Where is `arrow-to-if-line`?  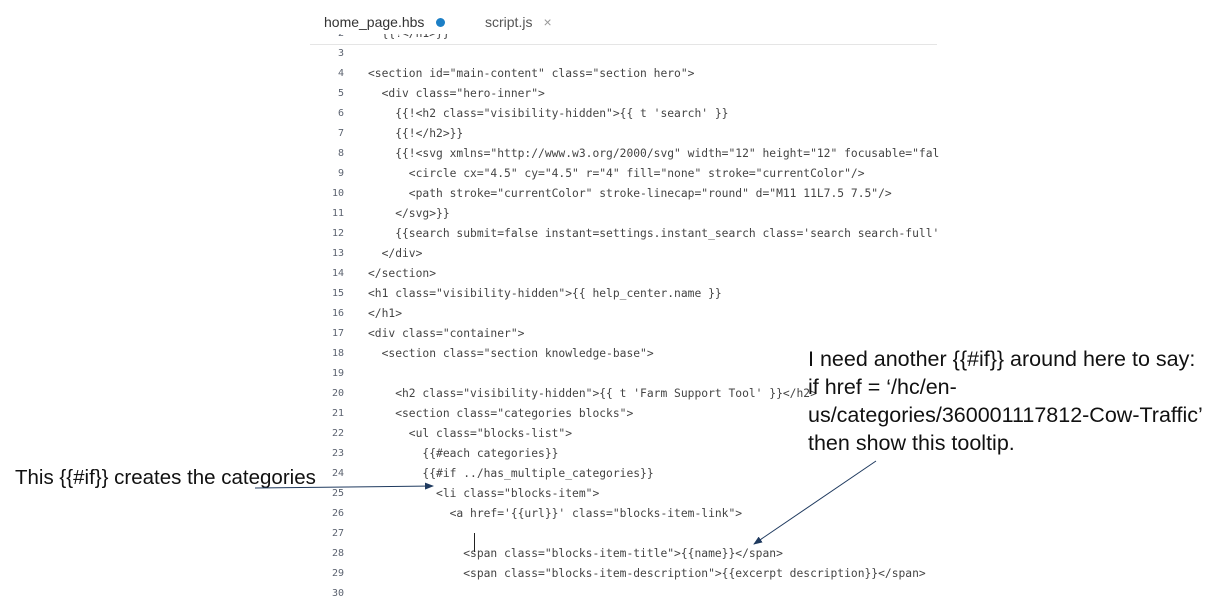 arrow-to-if-line is located at coordinates (344, 486).